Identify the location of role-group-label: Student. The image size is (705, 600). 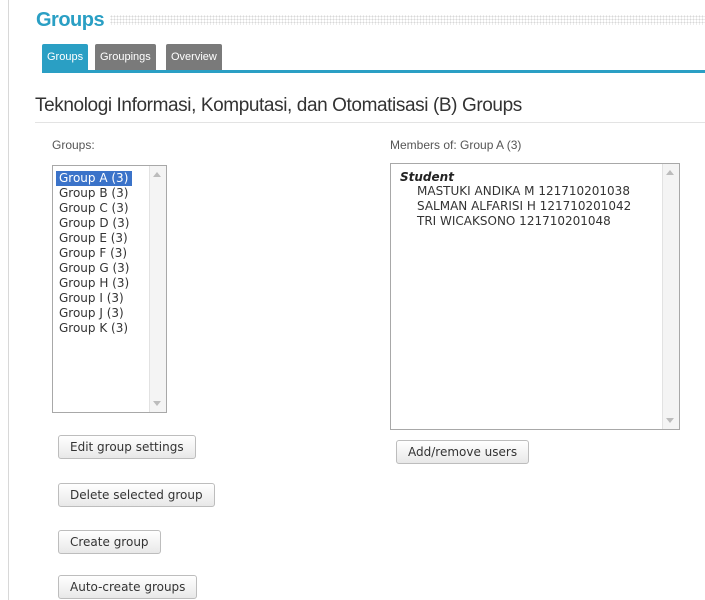
(427, 177).